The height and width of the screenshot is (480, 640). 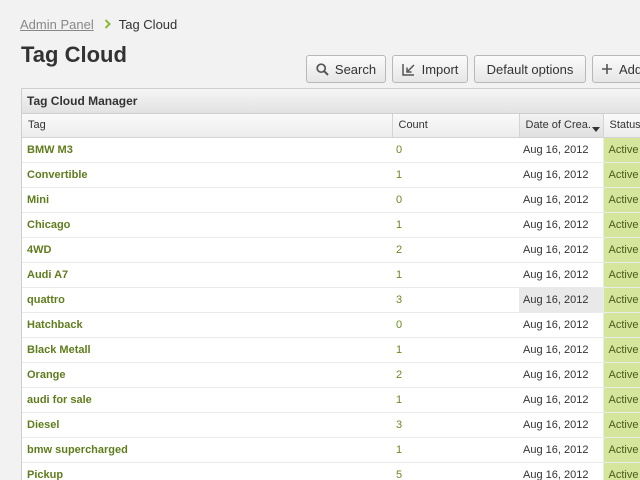 I want to click on table-row: bmw supercharged 1 Aug 16, 2012 Active, so click(x=331, y=450).